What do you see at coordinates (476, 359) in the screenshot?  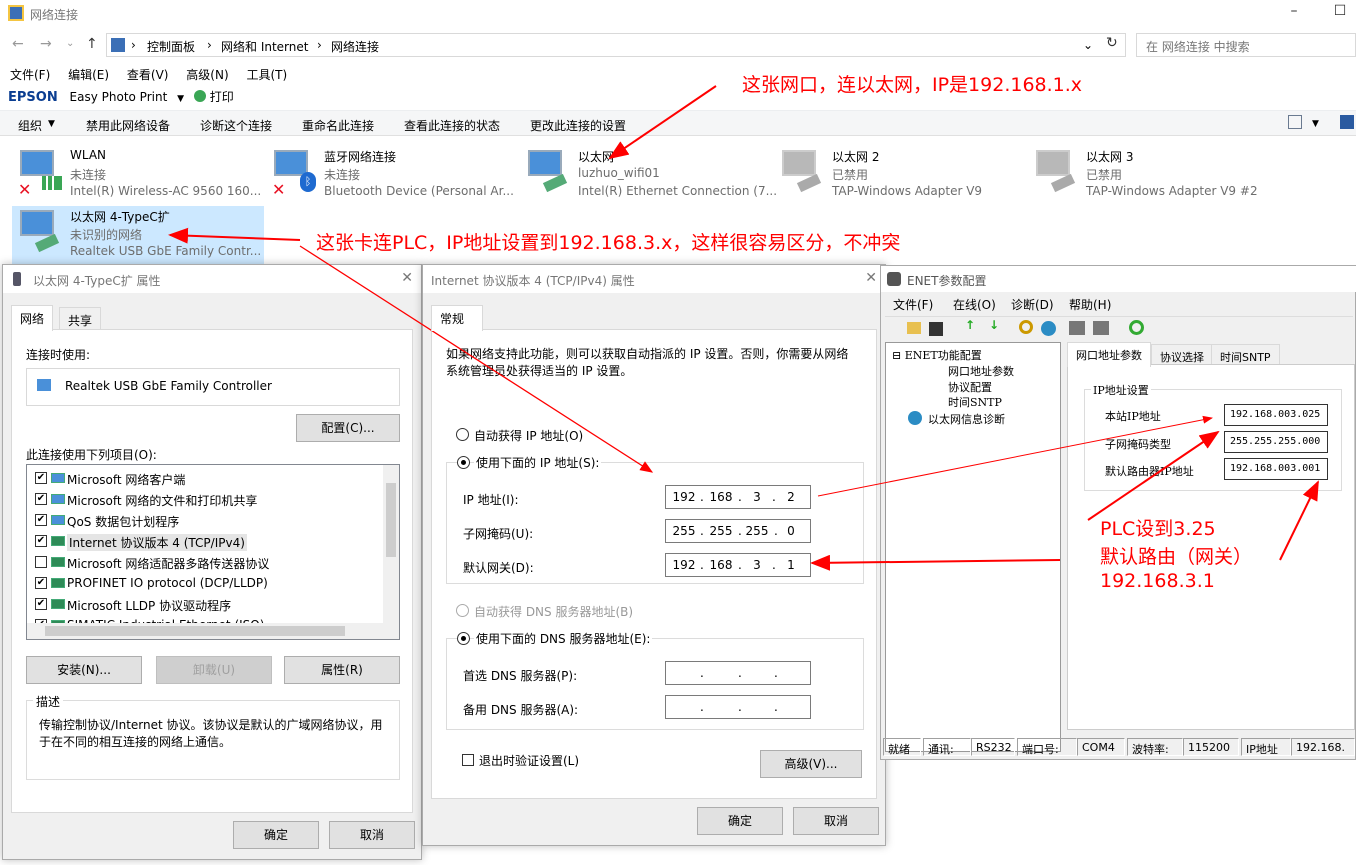 I see `arrow-to-ip-field` at bounding box center [476, 359].